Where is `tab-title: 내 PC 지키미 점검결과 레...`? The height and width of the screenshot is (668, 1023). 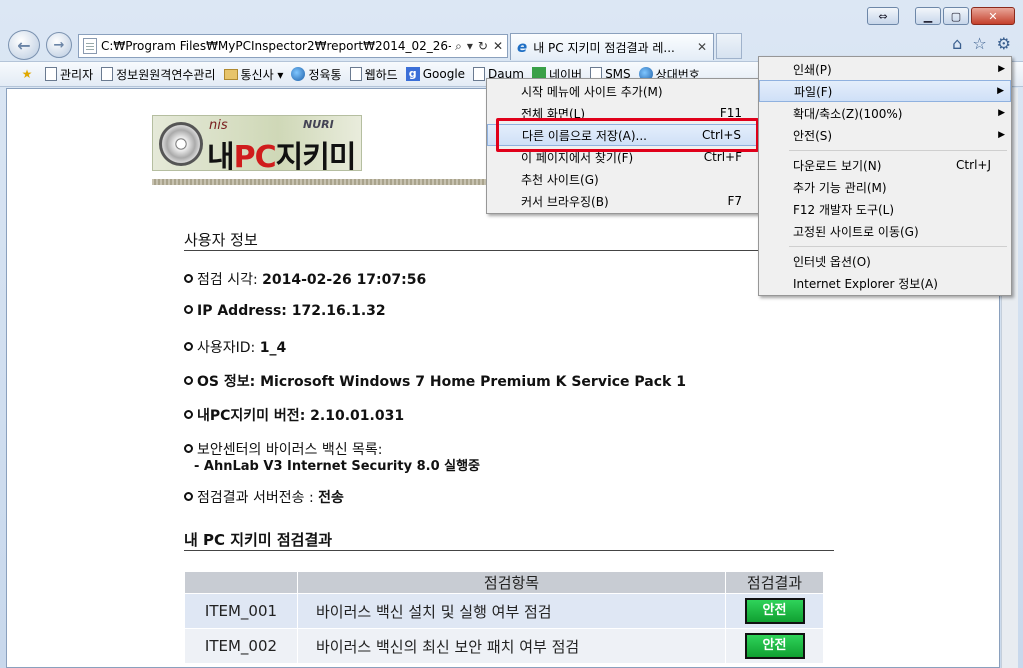 tab-title: 내 PC 지키미 점검결과 레... is located at coordinates (604, 47).